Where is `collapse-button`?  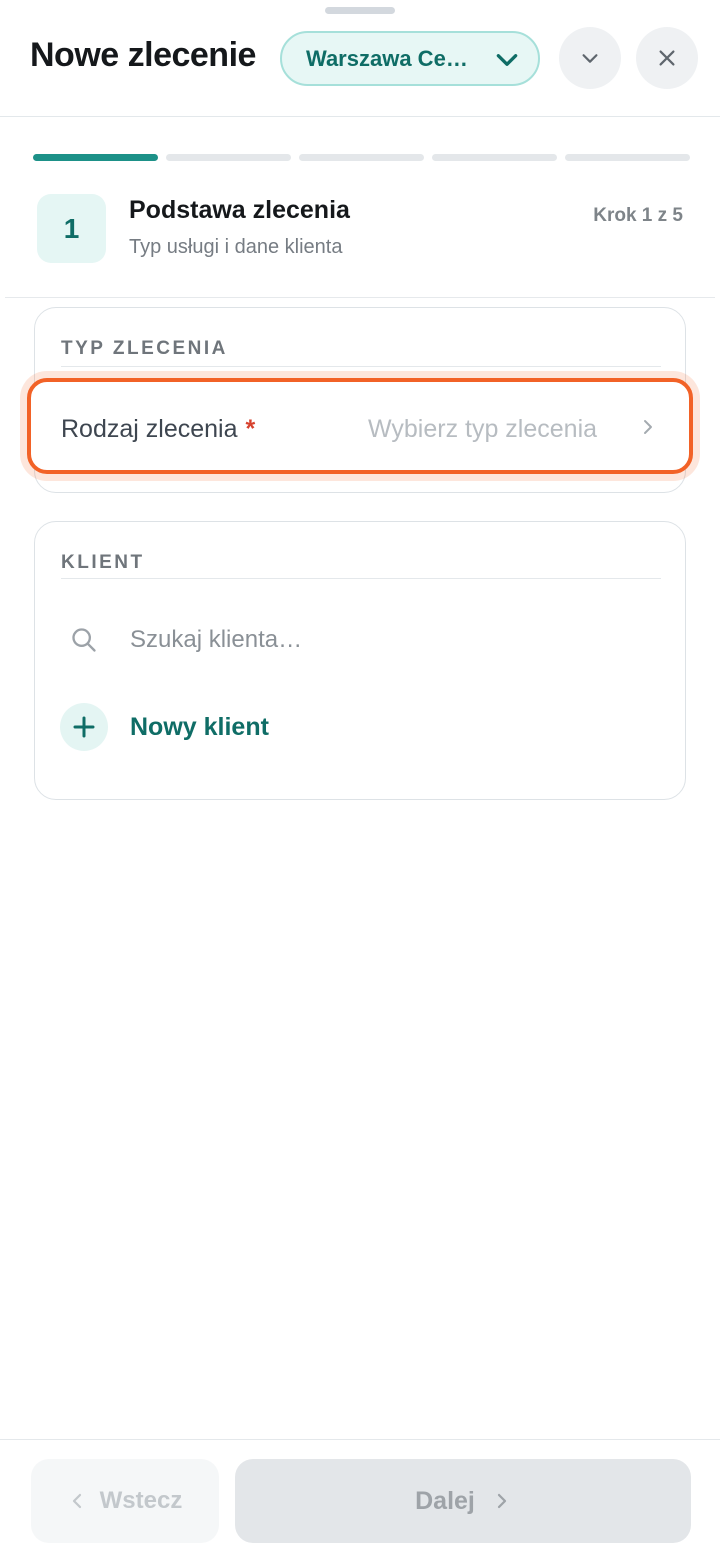 collapse-button is located at coordinates (590, 58).